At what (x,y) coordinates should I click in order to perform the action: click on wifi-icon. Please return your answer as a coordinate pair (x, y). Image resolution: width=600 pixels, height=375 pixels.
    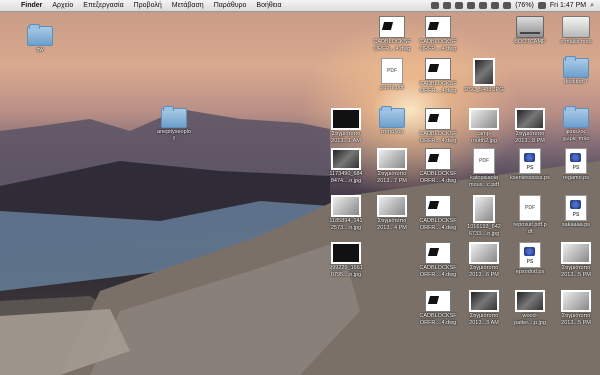
    Looking at the image, I should click on (483, 5).